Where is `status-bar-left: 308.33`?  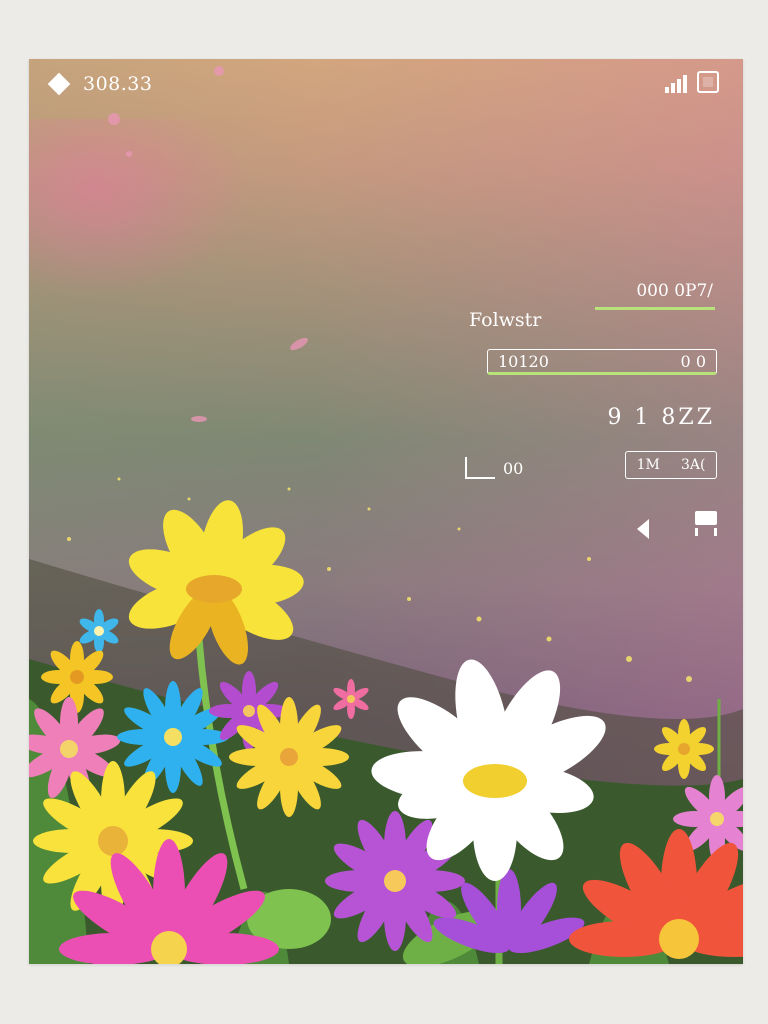
status-bar-left: 308.33 is located at coordinates (100, 84).